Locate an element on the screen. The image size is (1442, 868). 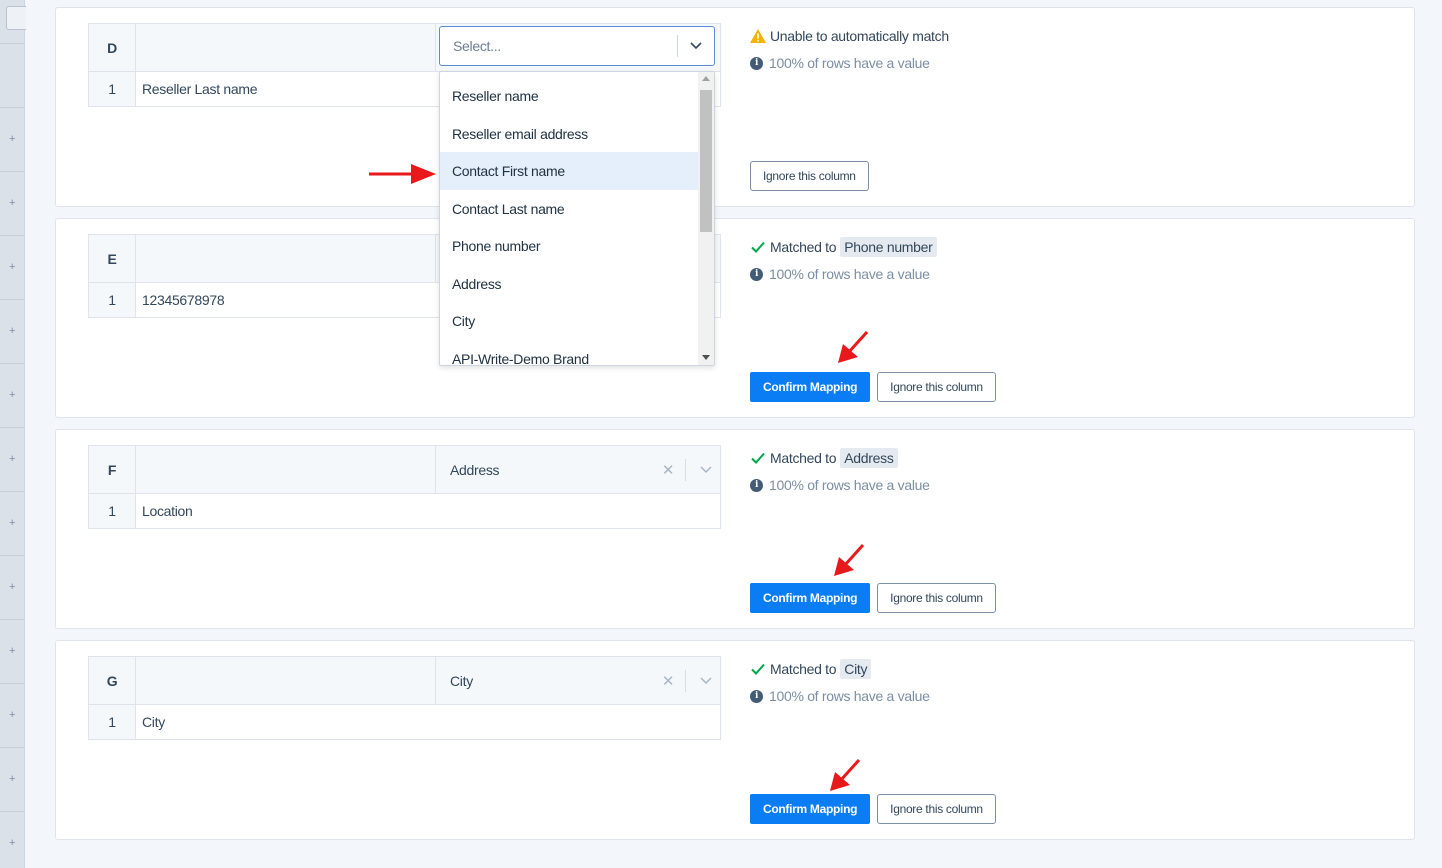
property-search-input is located at coordinates (564, 46).